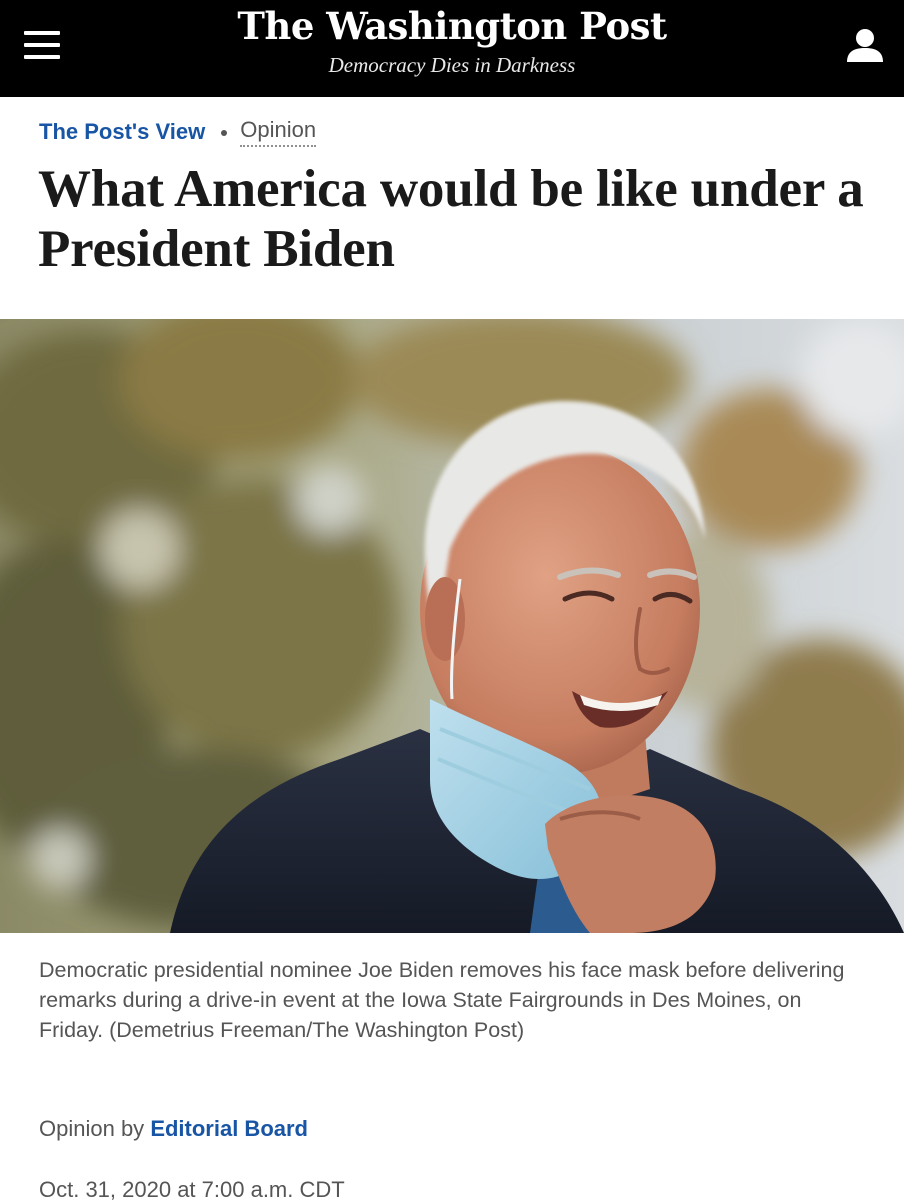 The height and width of the screenshot is (1200, 904). What do you see at coordinates (229, 1128) in the screenshot?
I see `author-link: Editorial Board` at bounding box center [229, 1128].